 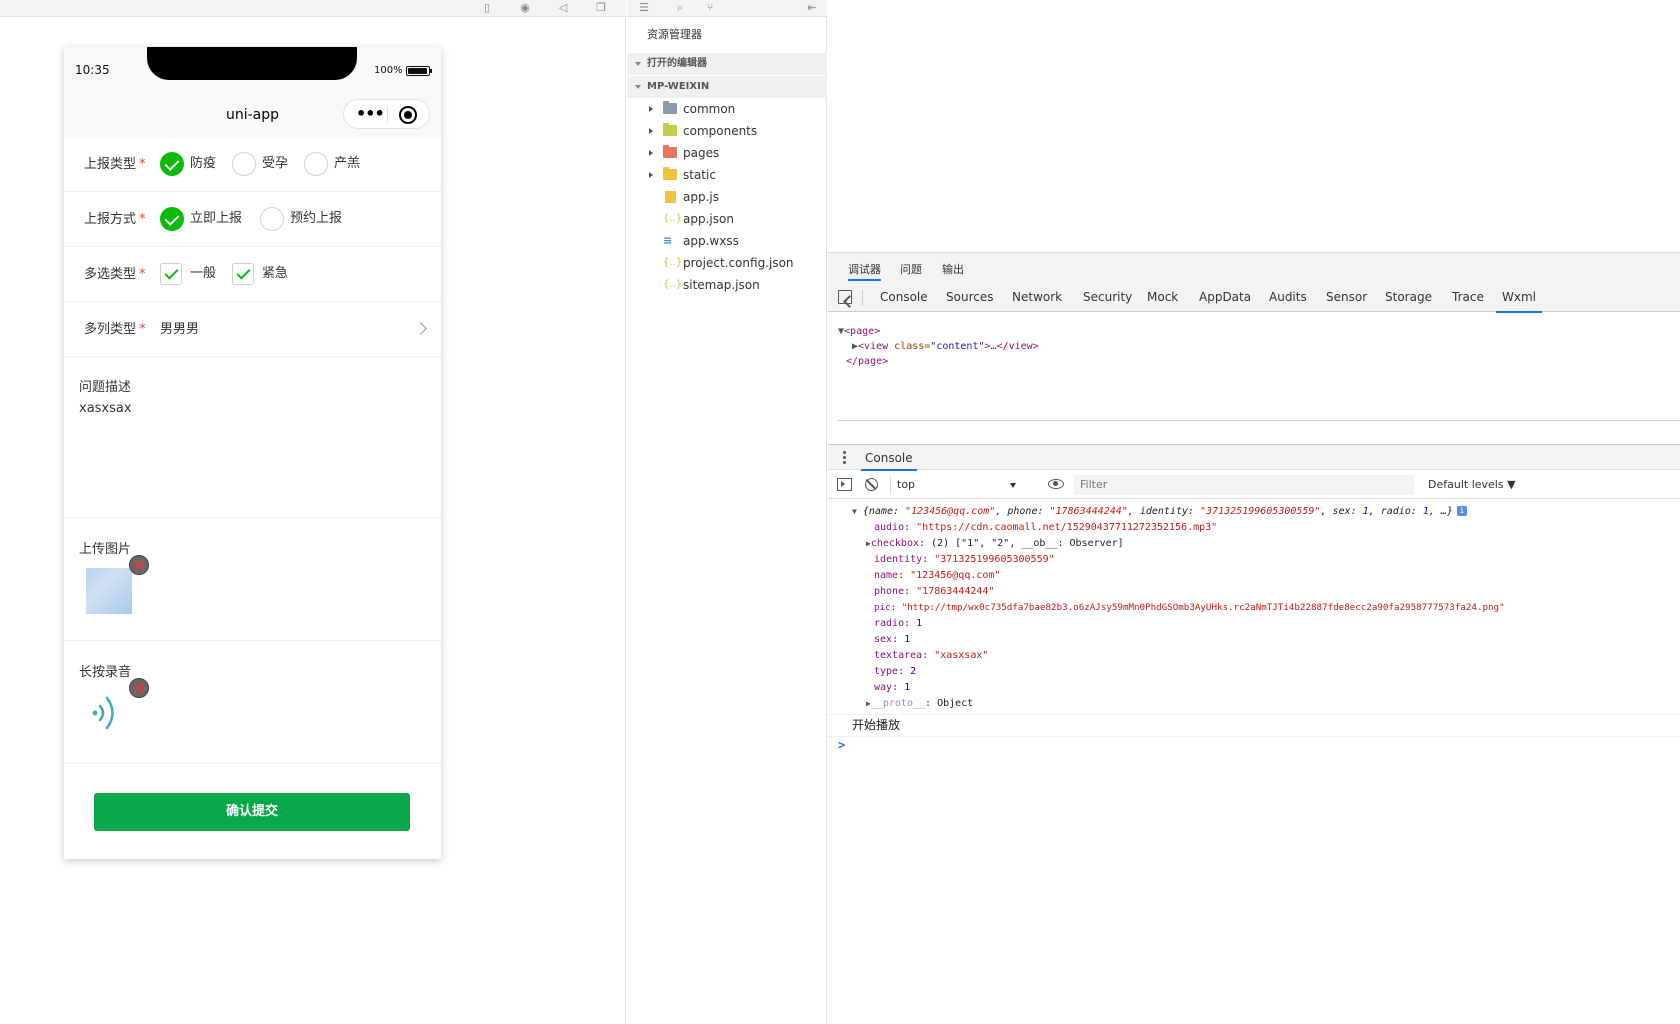 What do you see at coordinates (313, 8) in the screenshot?
I see `simulator-toolbar: ▯ ◉ ◁ ❐` at bounding box center [313, 8].